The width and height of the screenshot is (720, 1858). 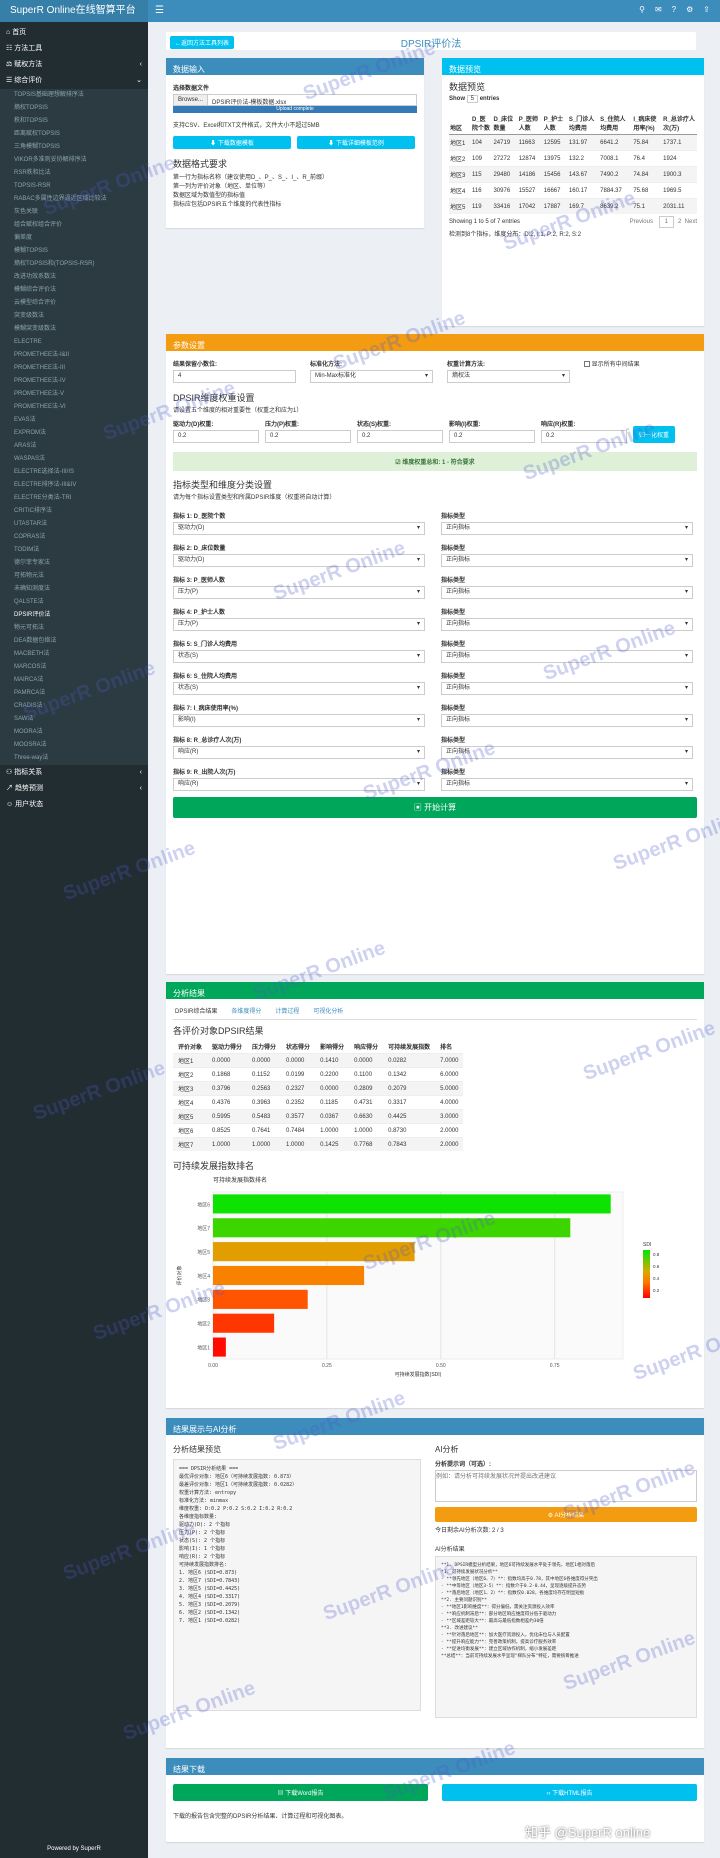 What do you see at coordinates (74, 173) in the screenshot?
I see `sidebar-subitem: RSR秩和比法` at bounding box center [74, 173].